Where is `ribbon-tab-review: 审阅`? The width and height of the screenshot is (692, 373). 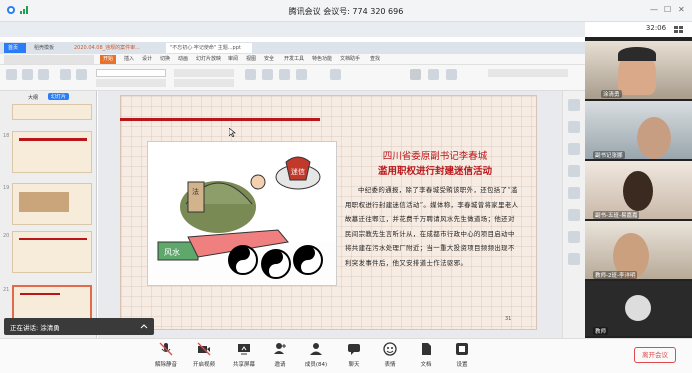 ribbon-tab-review: 审阅 is located at coordinates (233, 59).